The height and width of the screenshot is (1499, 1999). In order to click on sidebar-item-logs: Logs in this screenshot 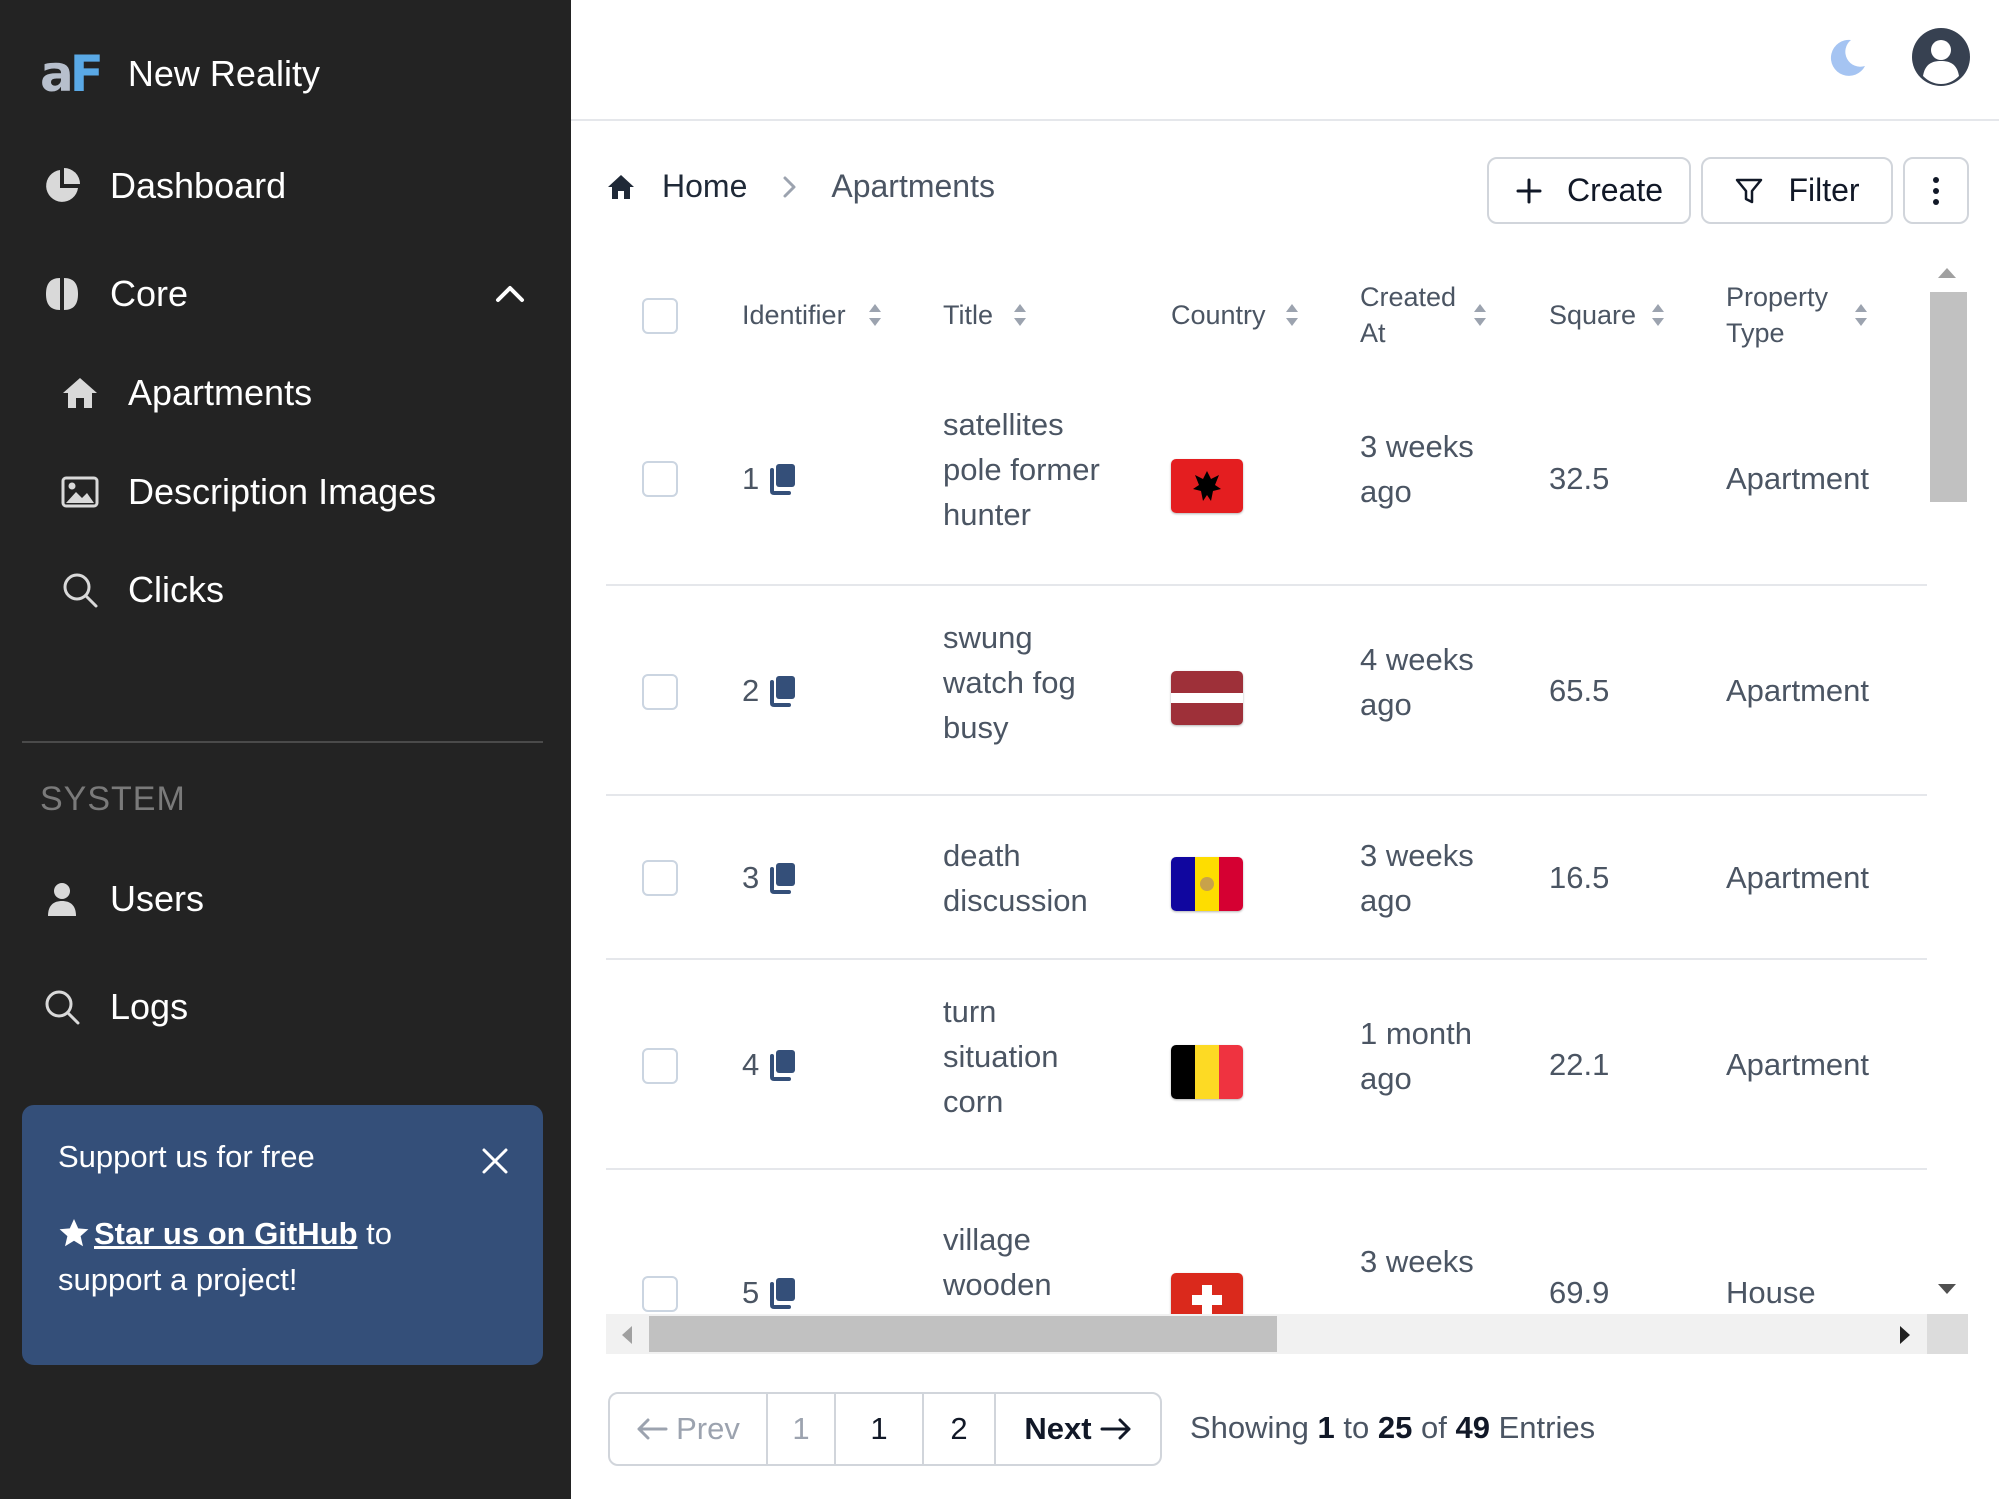, I will do `click(114, 1007)`.